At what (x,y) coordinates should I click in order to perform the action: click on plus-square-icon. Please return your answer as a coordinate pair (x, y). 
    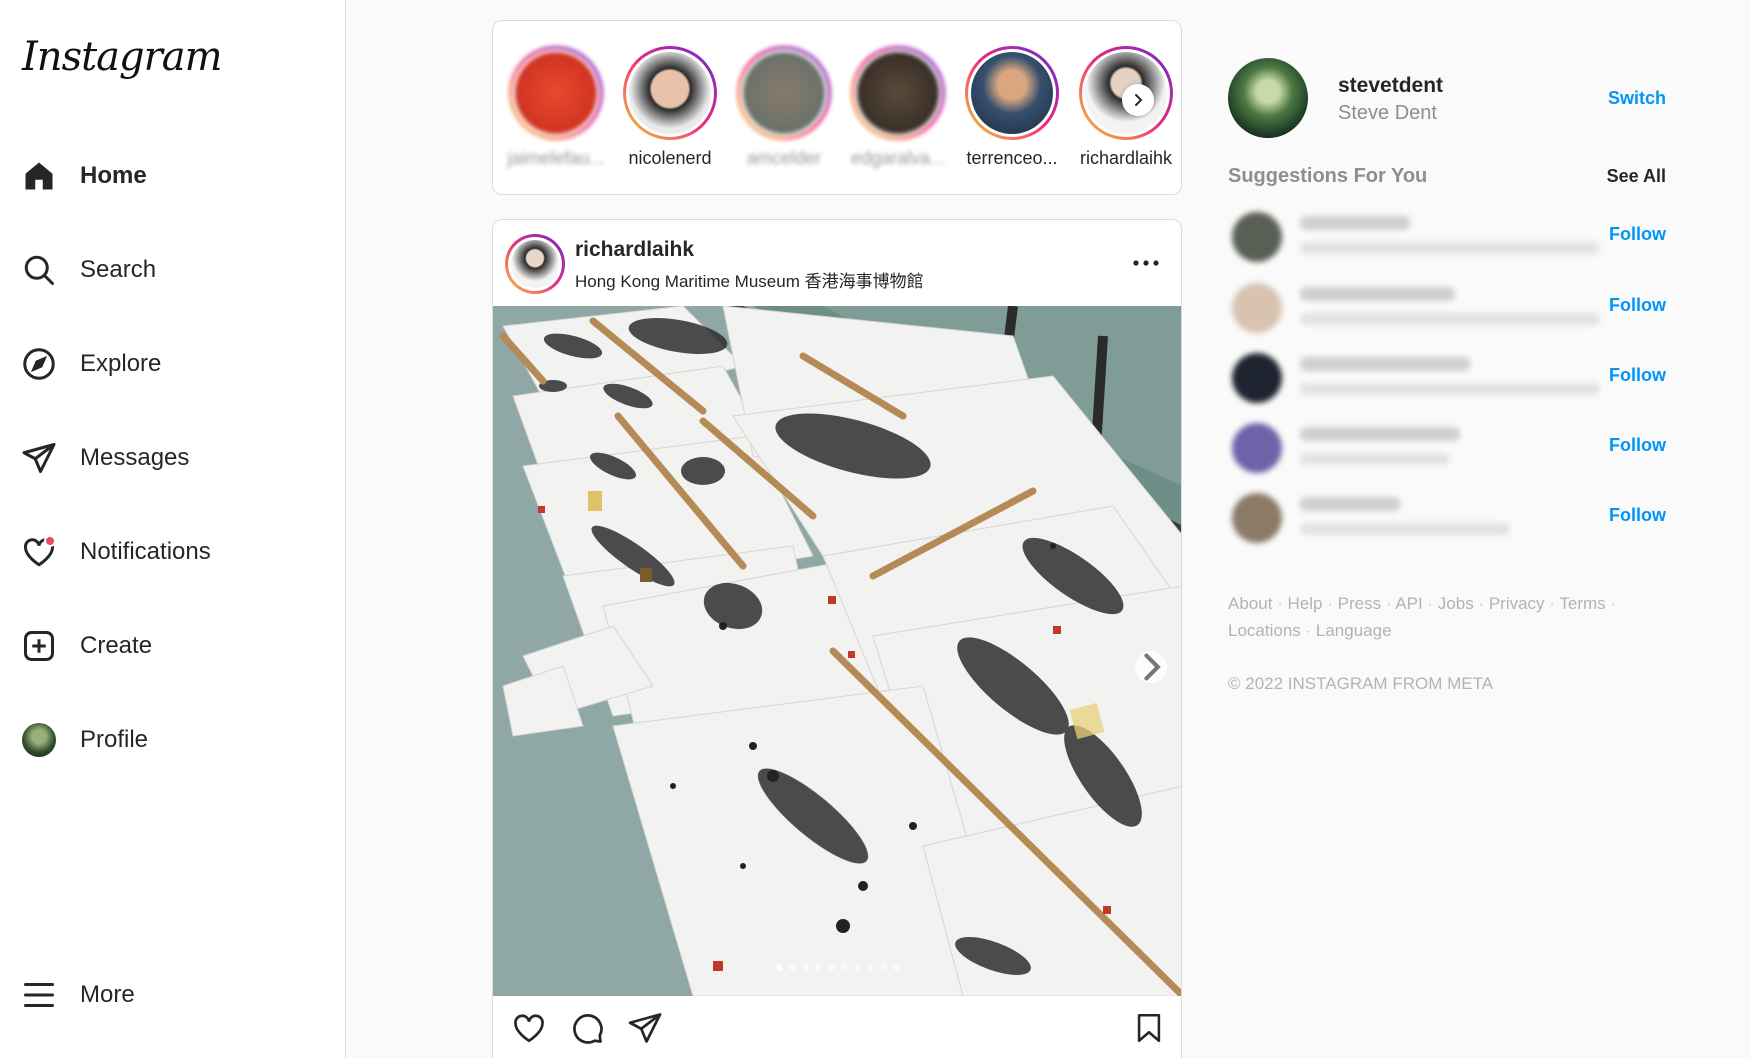
    Looking at the image, I should click on (39, 646).